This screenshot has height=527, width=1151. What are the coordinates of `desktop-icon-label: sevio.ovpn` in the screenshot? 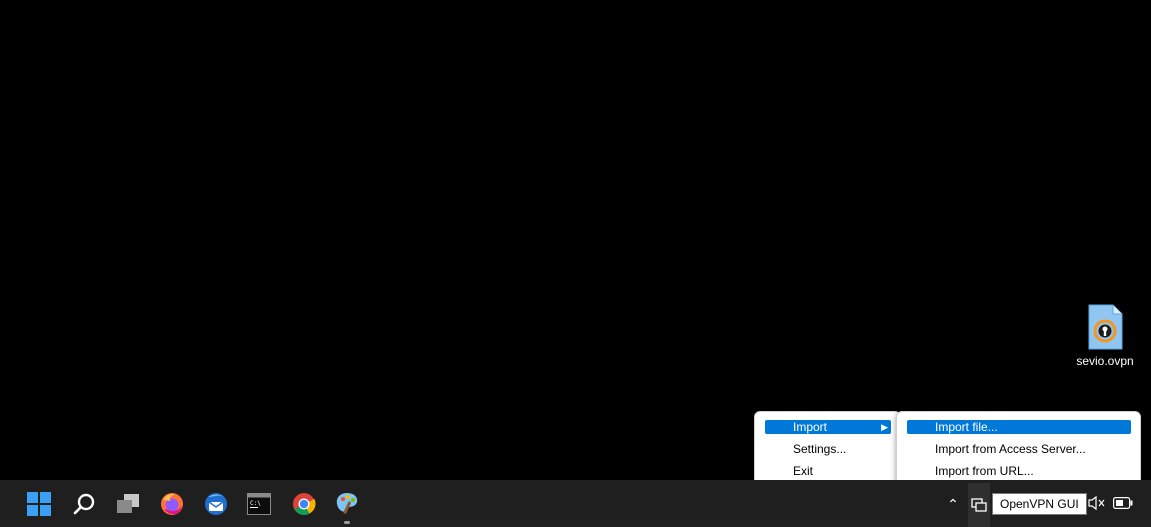 It's located at (1105, 361).